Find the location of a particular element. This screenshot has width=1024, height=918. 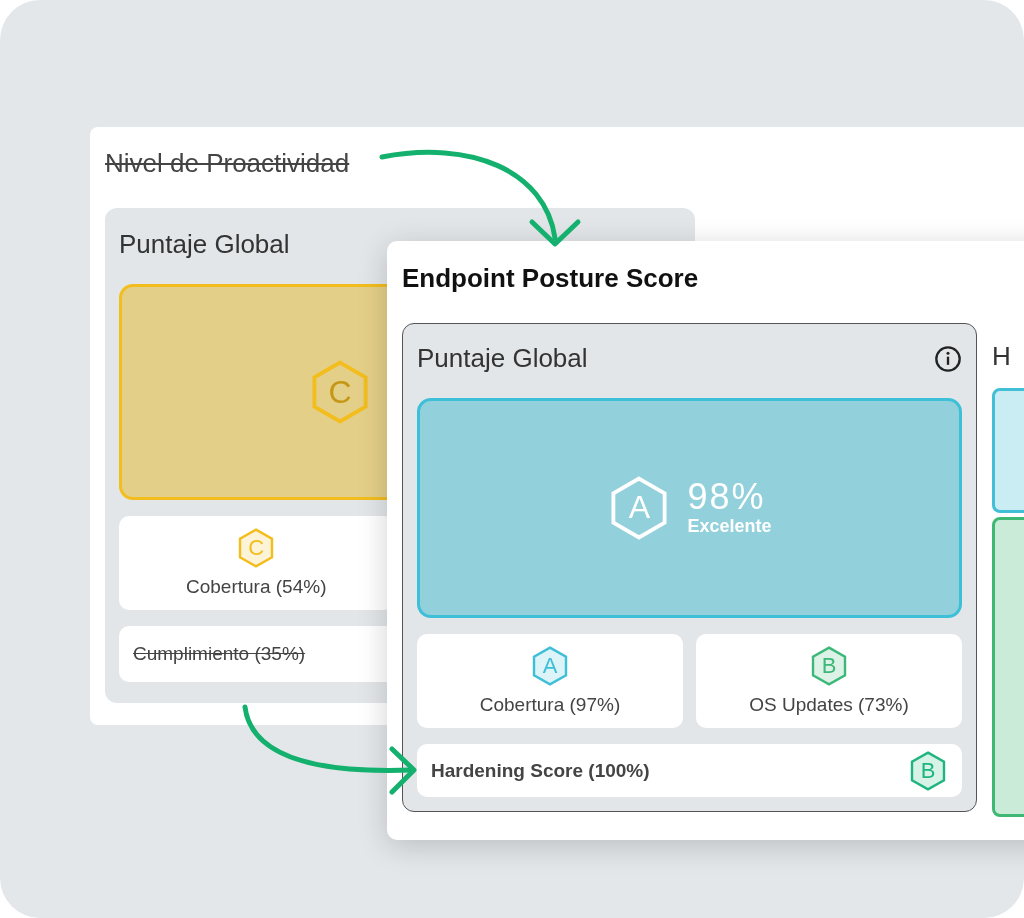

score-rating: Excelente is located at coordinates (729, 527).